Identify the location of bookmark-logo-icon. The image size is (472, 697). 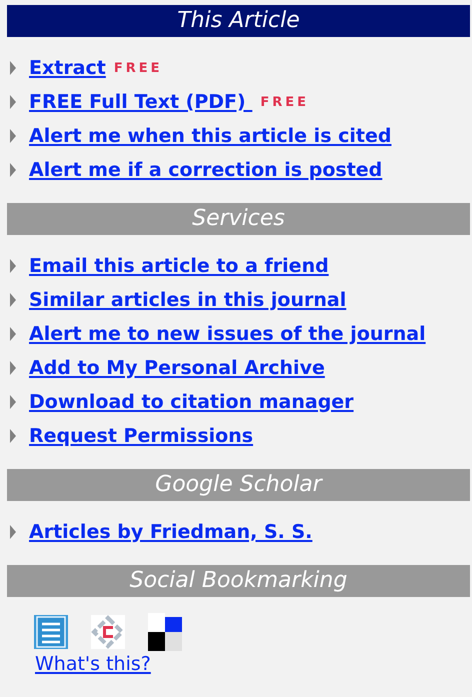
(108, 632).